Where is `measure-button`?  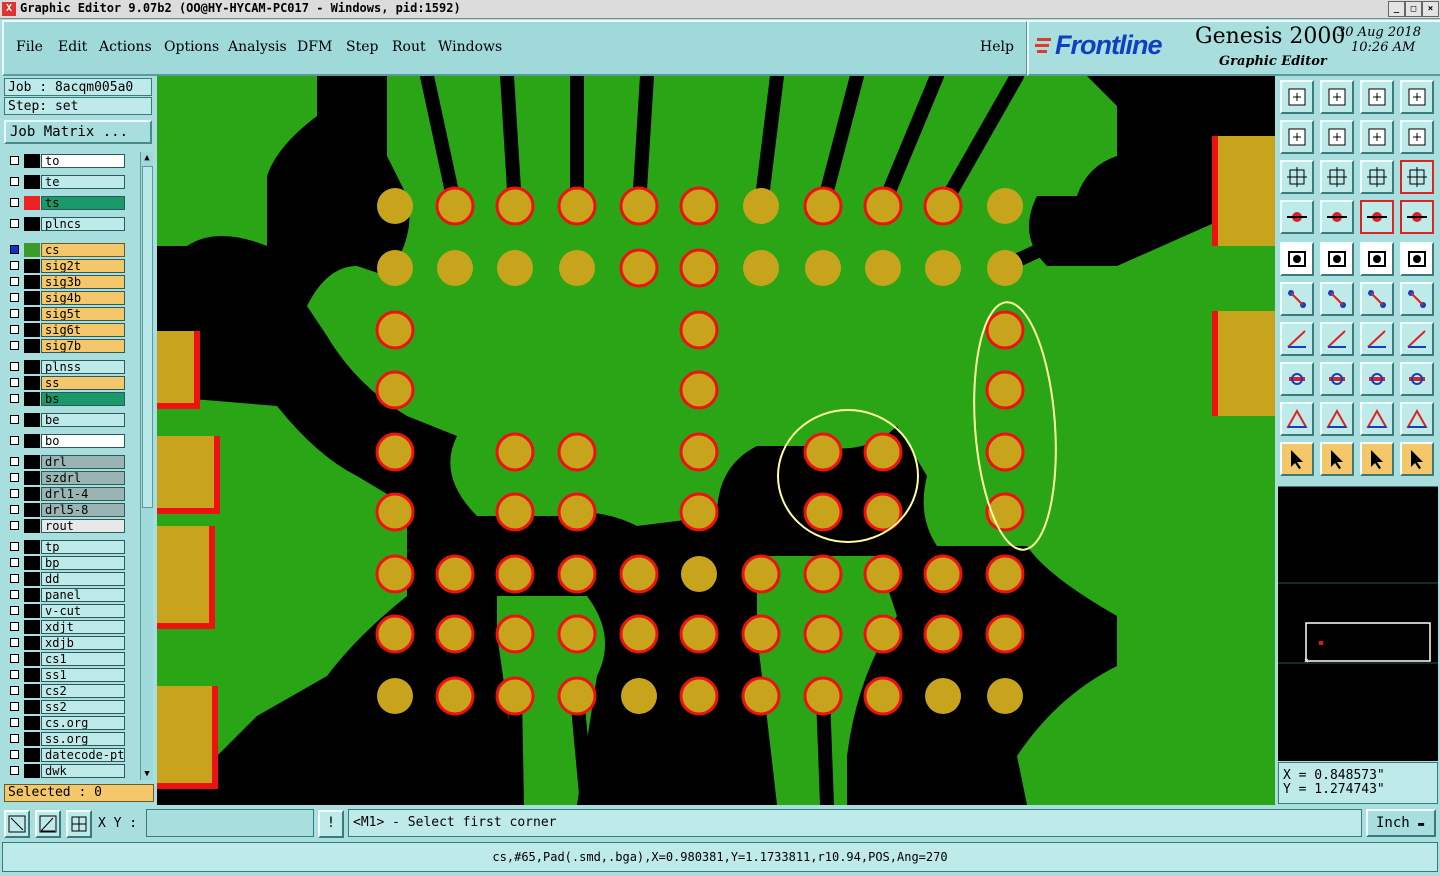 measure-button is located at coordinates (1297, 217).